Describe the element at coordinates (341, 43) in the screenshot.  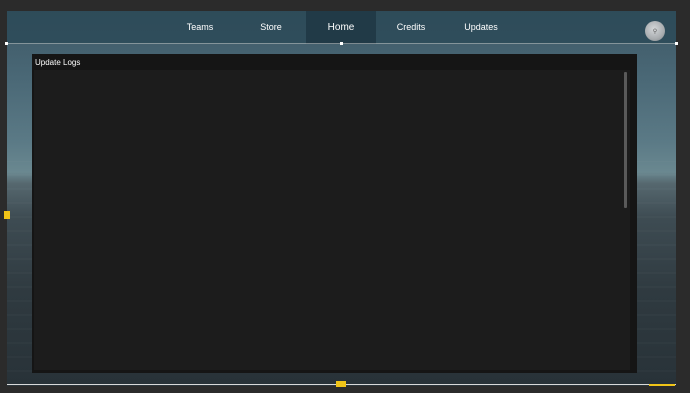
I see `anchor-point-icon` at that location.